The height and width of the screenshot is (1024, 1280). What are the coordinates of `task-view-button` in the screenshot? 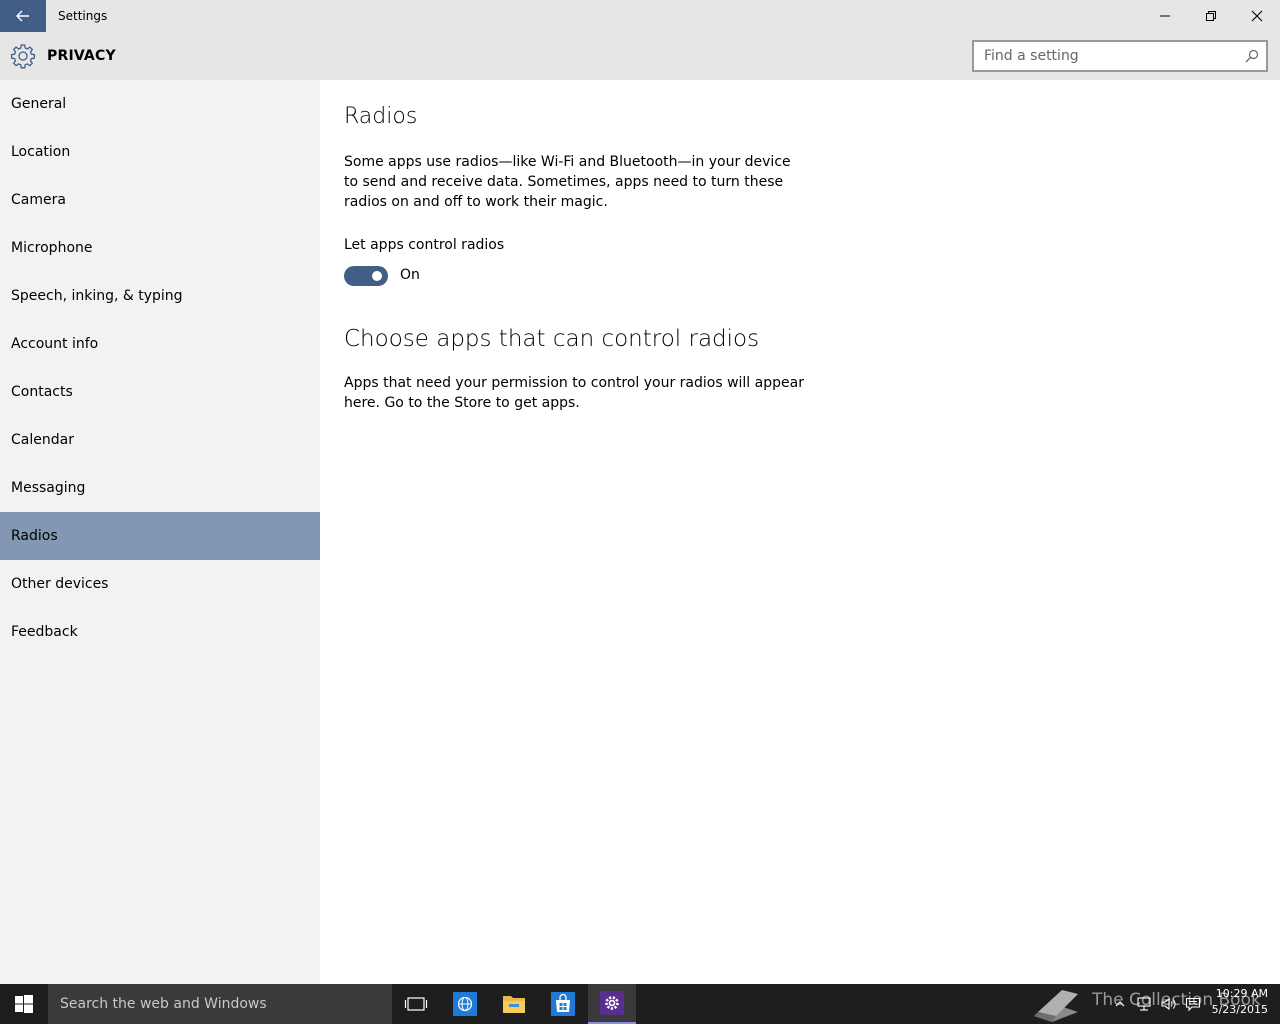 It's located at (416, 1004).